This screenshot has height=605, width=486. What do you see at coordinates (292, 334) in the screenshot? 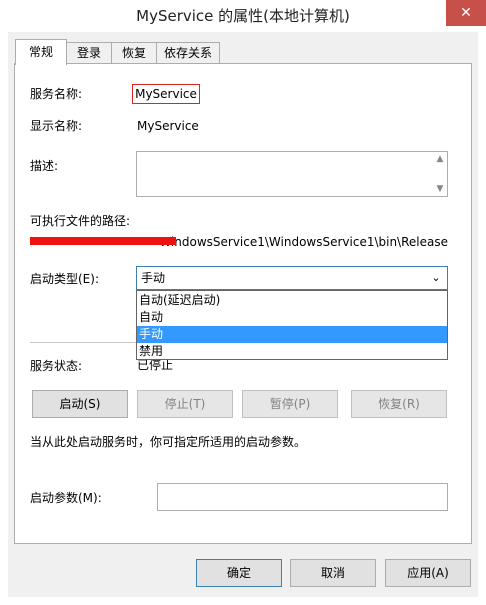
I see `startup-option-manual: 手动` at bounding box center [292, 334].